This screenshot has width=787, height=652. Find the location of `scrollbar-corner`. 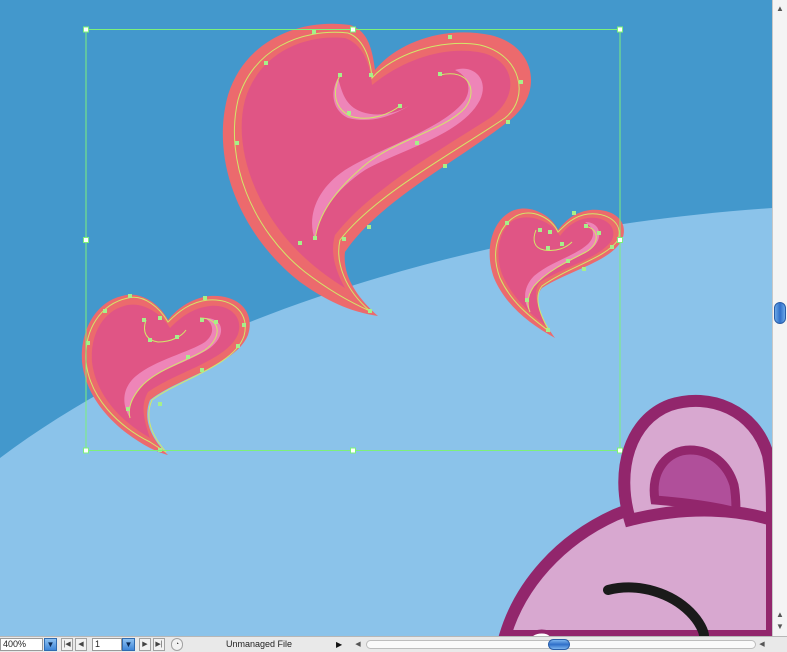

scrollbar-corner is located at coordinates (779, 644).